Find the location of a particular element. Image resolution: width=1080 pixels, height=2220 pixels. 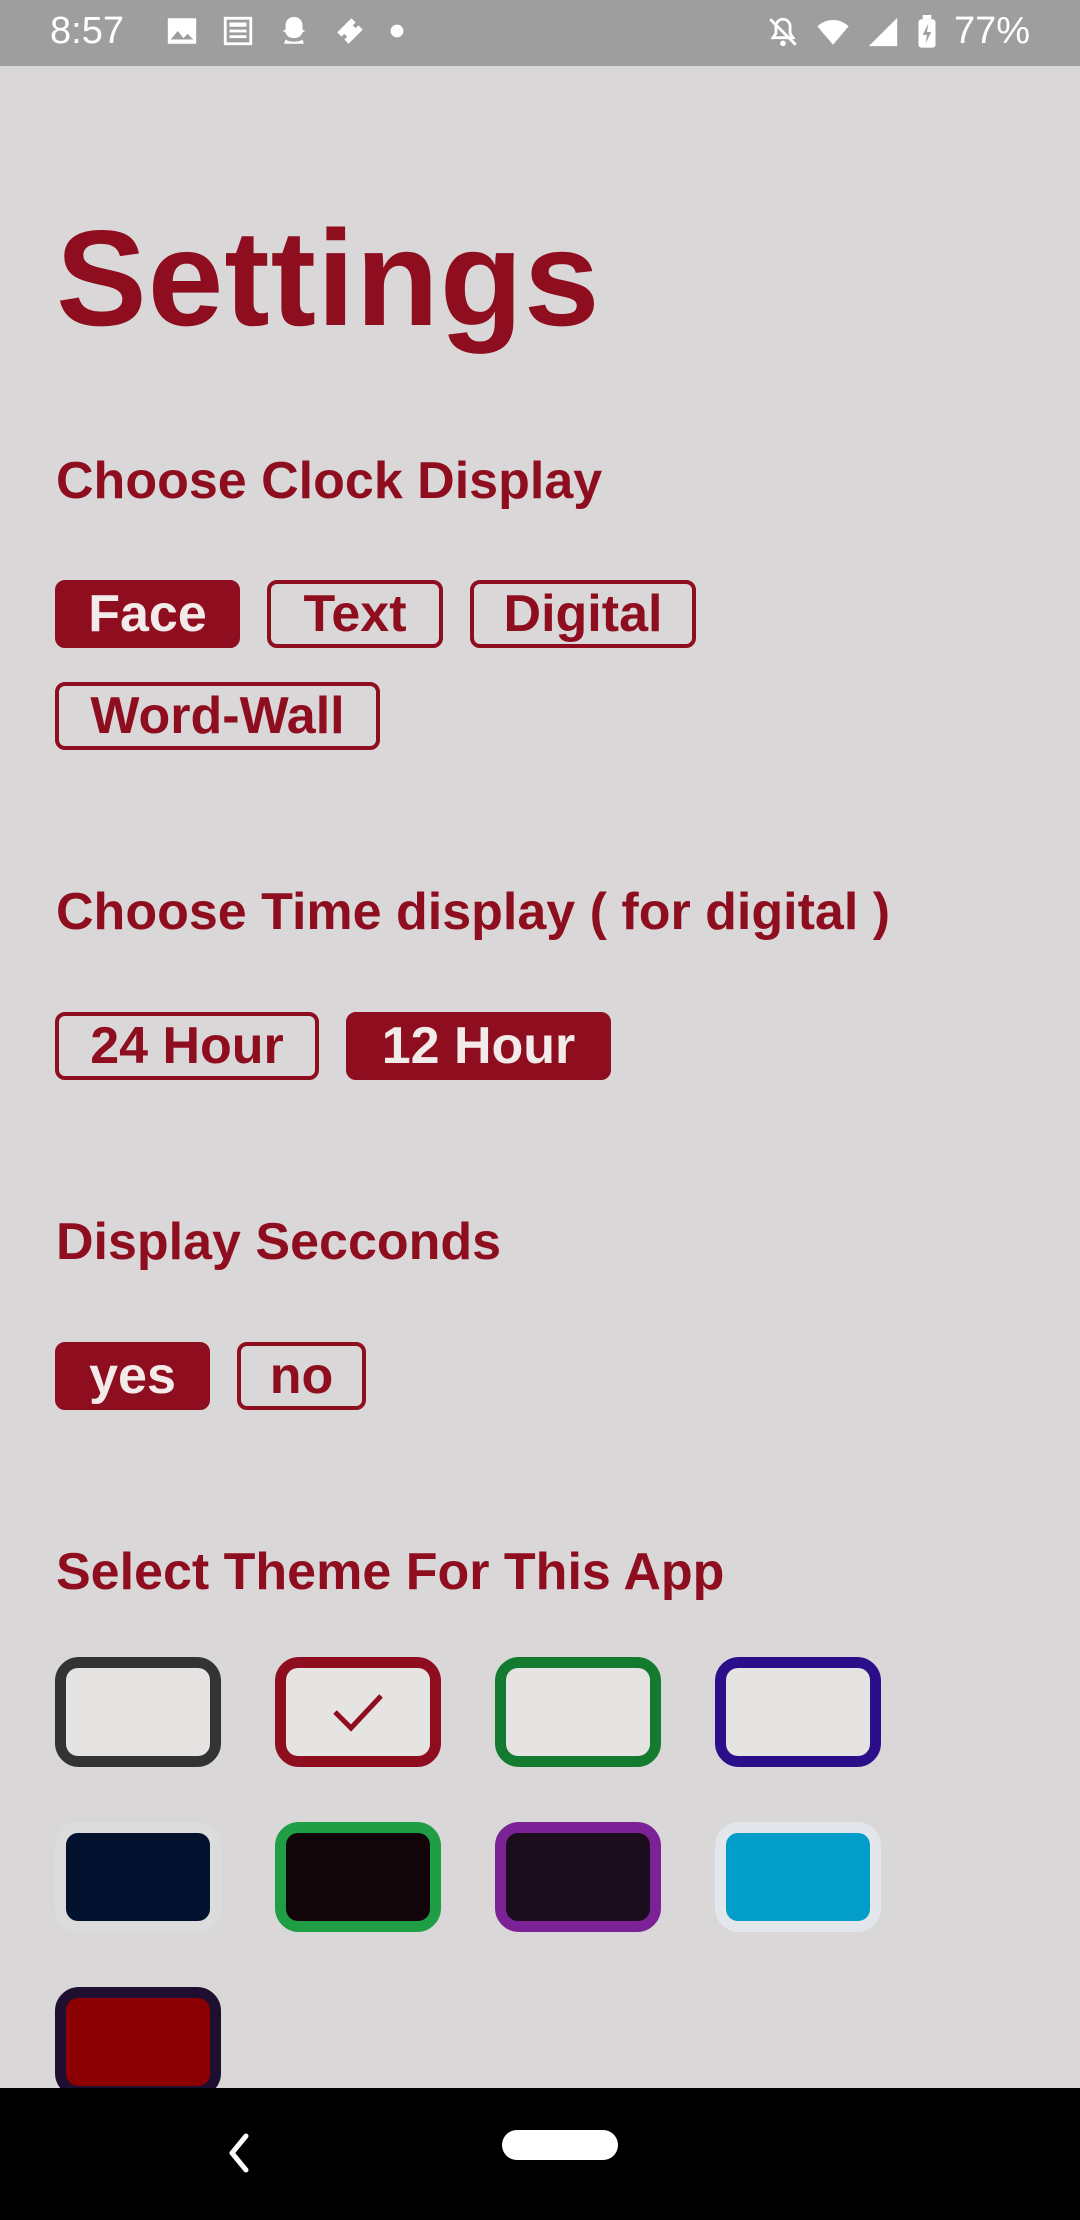

signal-icon is located at coordinates (883, 31).